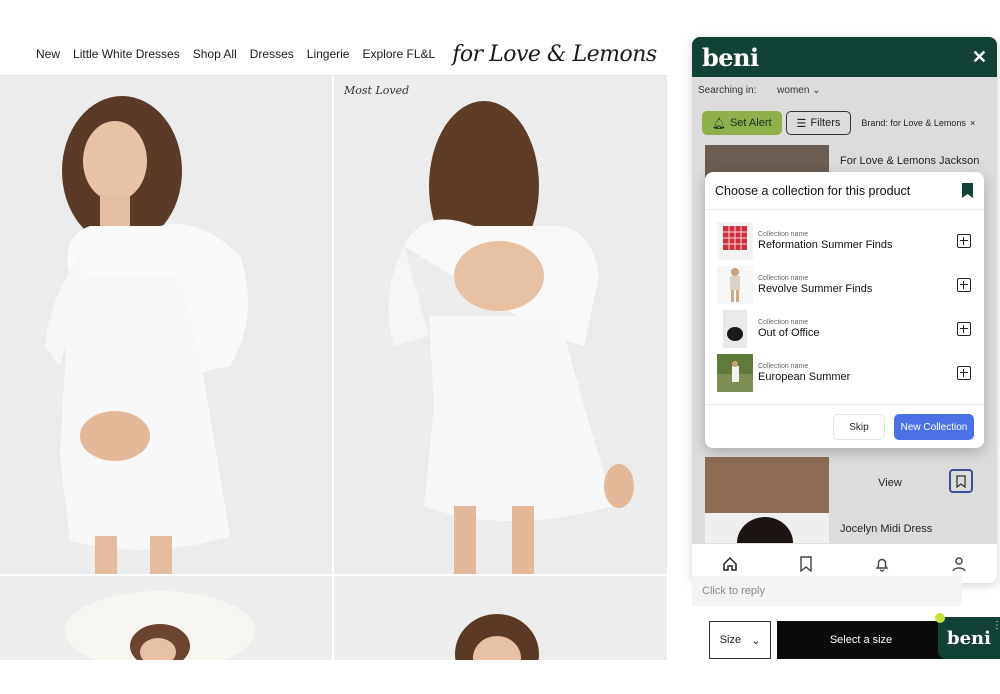 The height and width of the screenshot is (694, 1000). What do you see at coordinates (126, 54) in the screenshot?
I see `nav-link-little-white-dresses: Little White Dresses` at bounding box center [126, 54].